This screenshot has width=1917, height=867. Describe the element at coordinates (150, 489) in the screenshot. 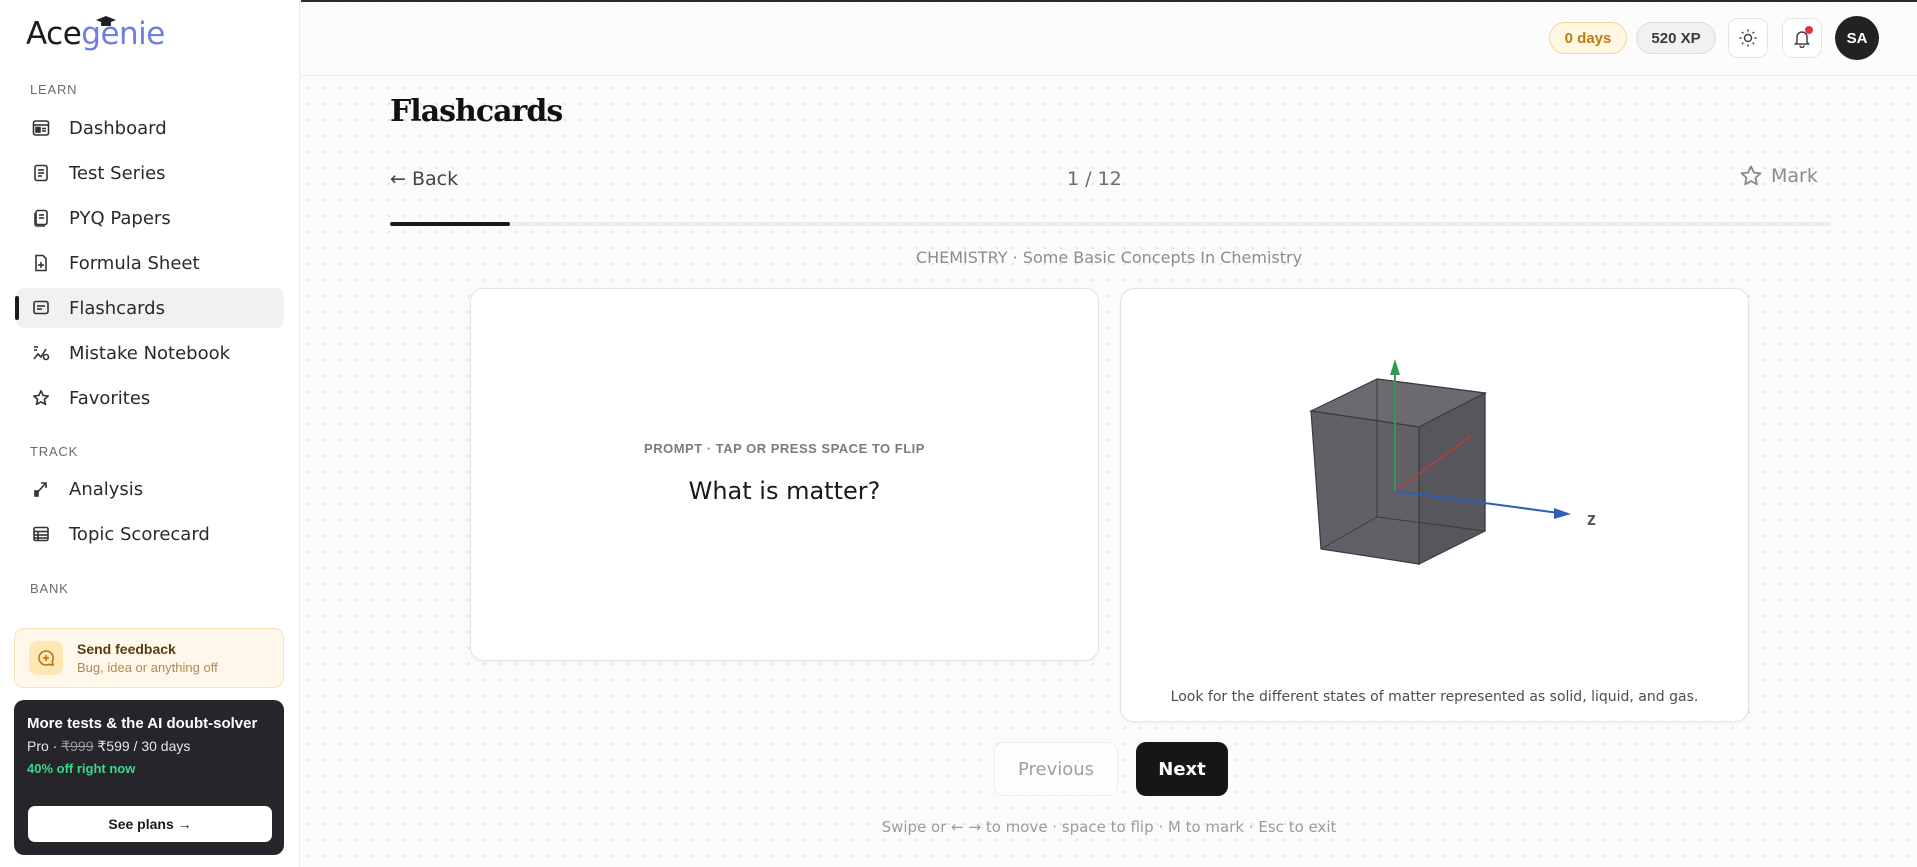

I see `sidebar-item-analysis: Analysis` at that location.